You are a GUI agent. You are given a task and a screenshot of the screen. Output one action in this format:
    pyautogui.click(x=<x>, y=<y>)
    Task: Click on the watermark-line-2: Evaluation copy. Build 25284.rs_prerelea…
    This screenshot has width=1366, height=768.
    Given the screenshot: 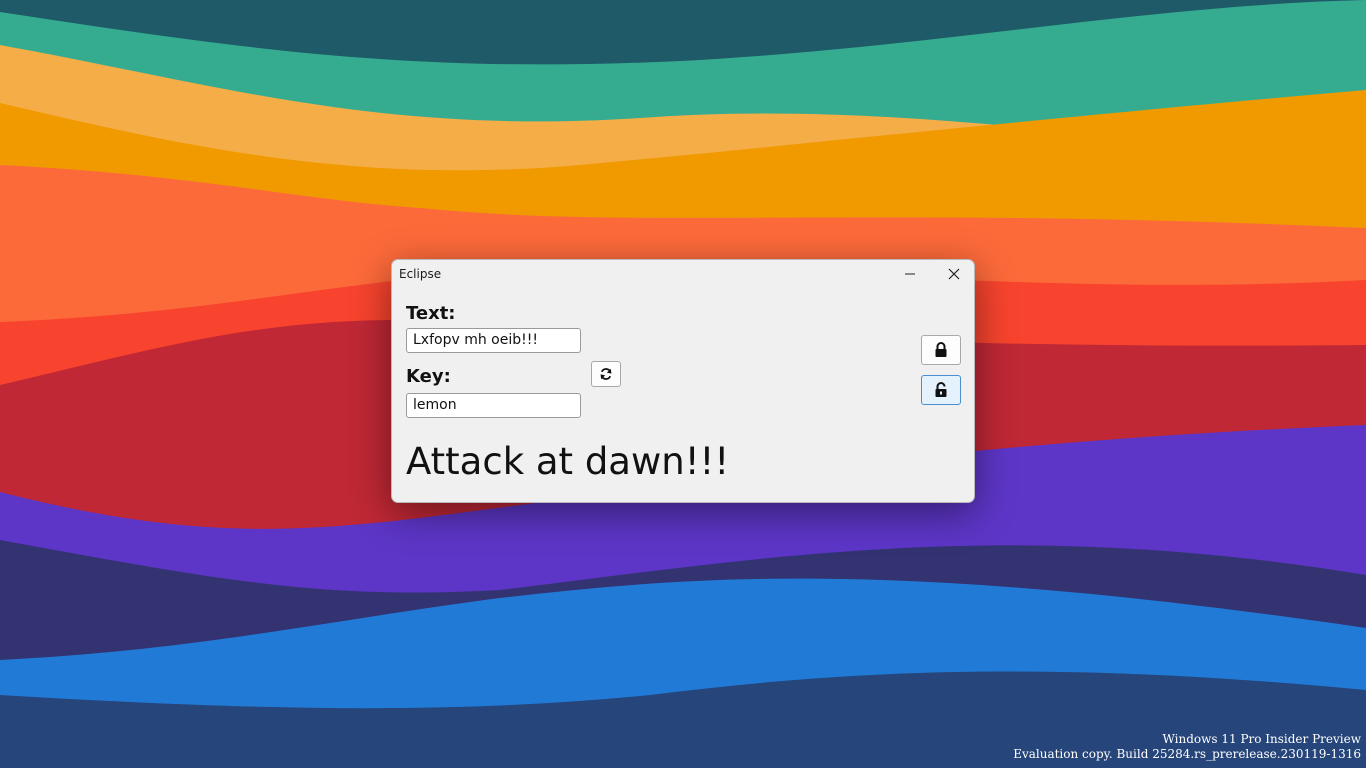 What is the action you would take?
    pyautogui.click(x=1187, y=754)
    